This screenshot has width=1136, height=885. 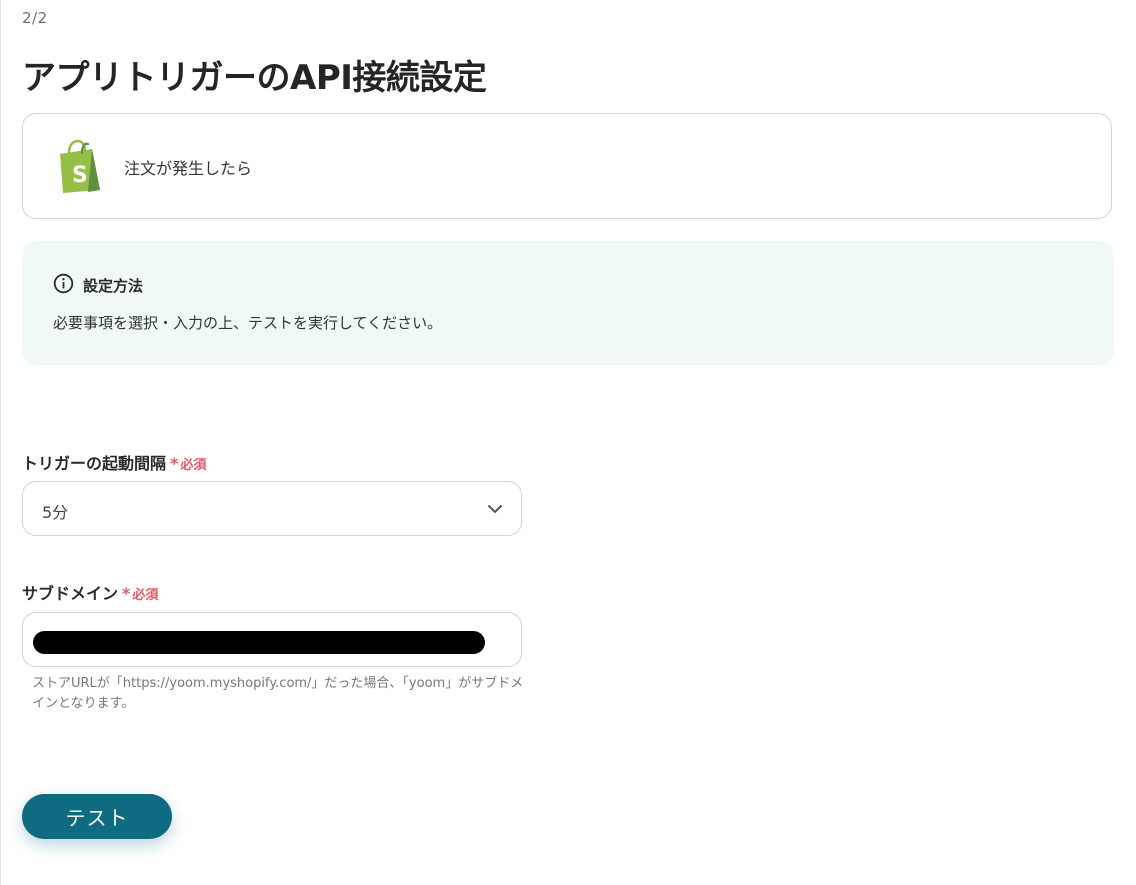 What do you see at coordinates (567, 166) in the screenshot?
I see `trigger-card: S 注文が発生したら` at bounding box center [567, 166].